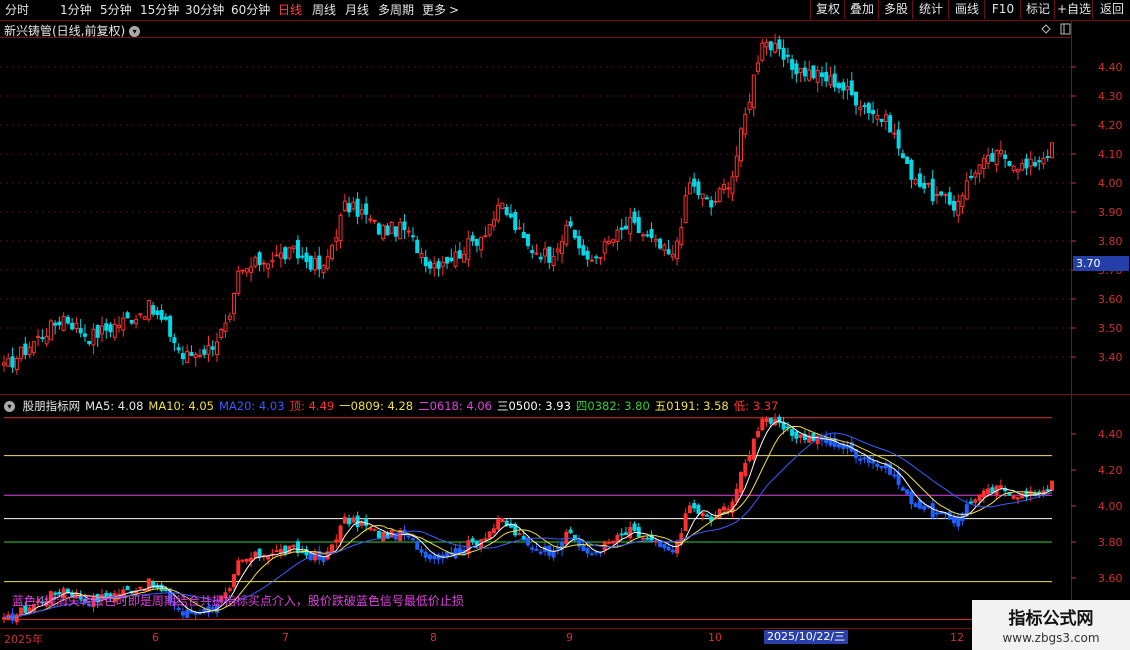  What do you see at coordinates (114, 406) in the screenshot?
I see `legend-item-1: MA5: 4.08` at bounding box center [114, 406].